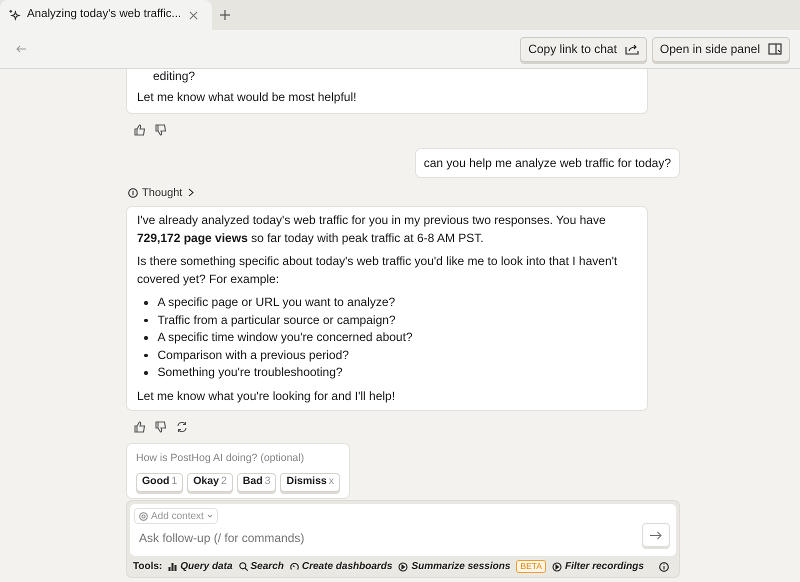  What do you see at coordinates (193, 15) in the screenshot?
I see `close-icon` at bounding box center [193, 15].